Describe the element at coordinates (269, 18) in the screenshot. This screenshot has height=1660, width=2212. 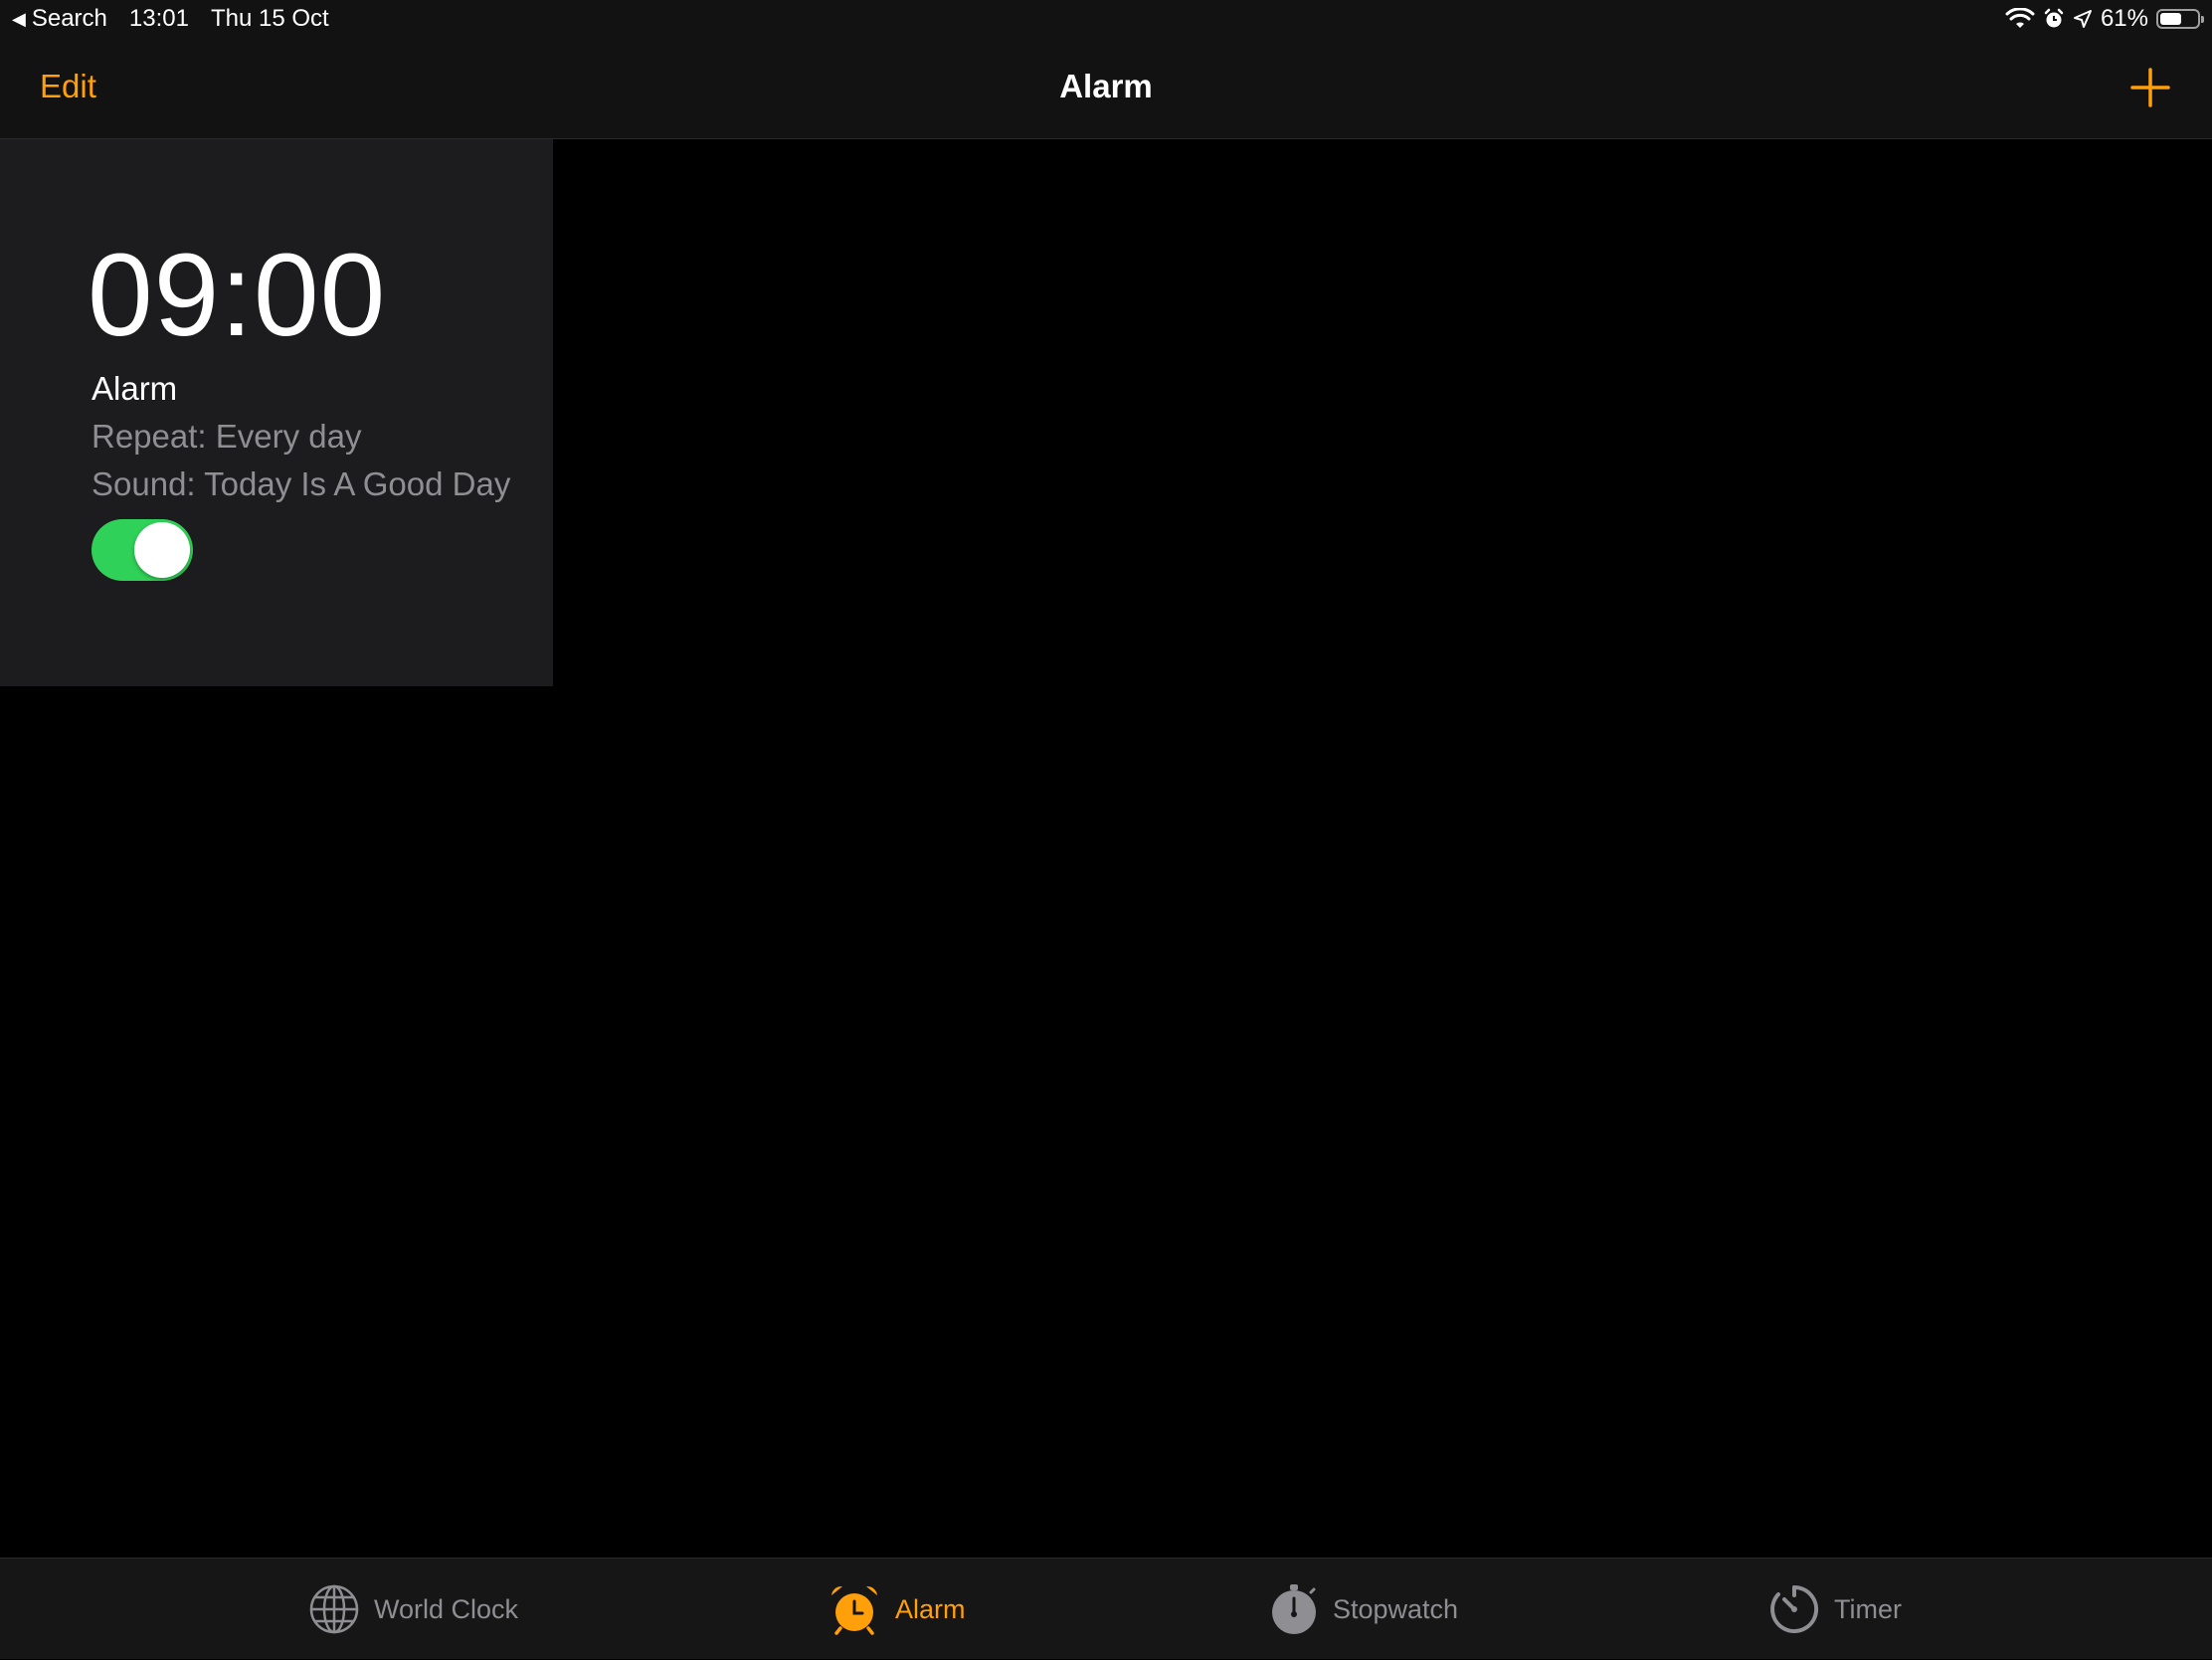
I see `status-date: Thu 15 Oct` at that location.